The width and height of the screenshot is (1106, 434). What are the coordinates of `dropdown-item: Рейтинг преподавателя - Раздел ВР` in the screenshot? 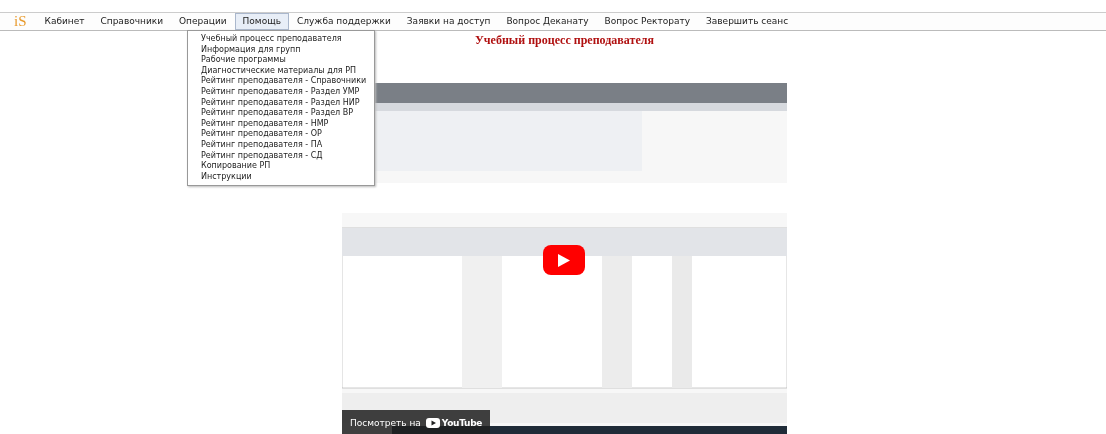 It's located at (277, 113).